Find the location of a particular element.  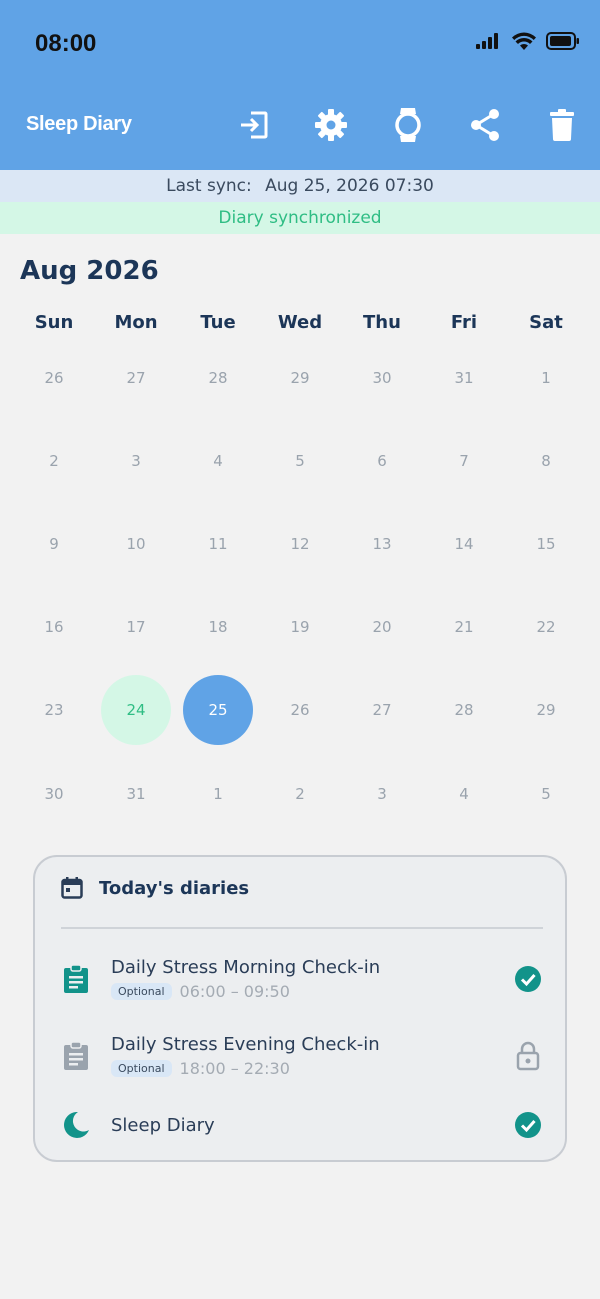

calendar-day: 6 is located at coordinates (382, 460).